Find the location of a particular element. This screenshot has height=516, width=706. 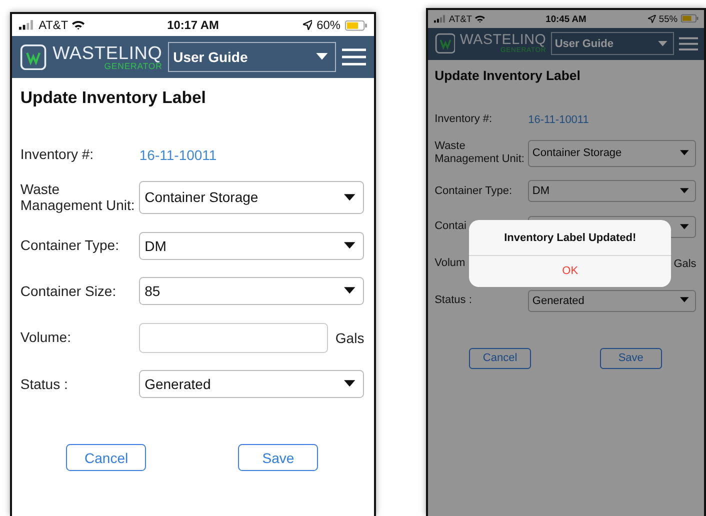

cancel-button: Cancel is located at coordinates (106, 457).